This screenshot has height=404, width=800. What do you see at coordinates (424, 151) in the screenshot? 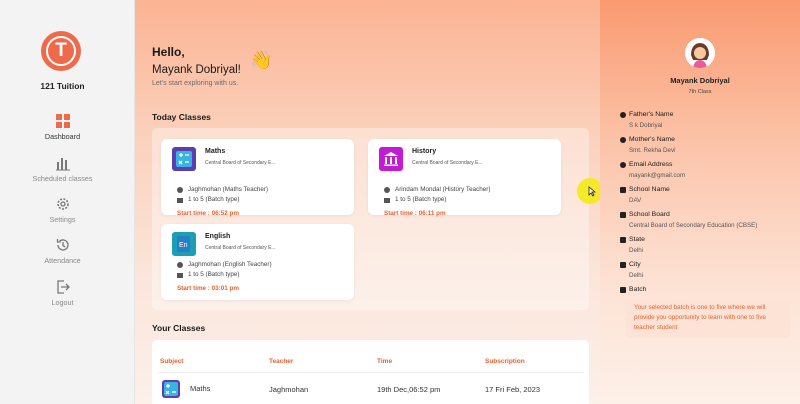
I see `class-subject: History` at bounding box center [424, 151].